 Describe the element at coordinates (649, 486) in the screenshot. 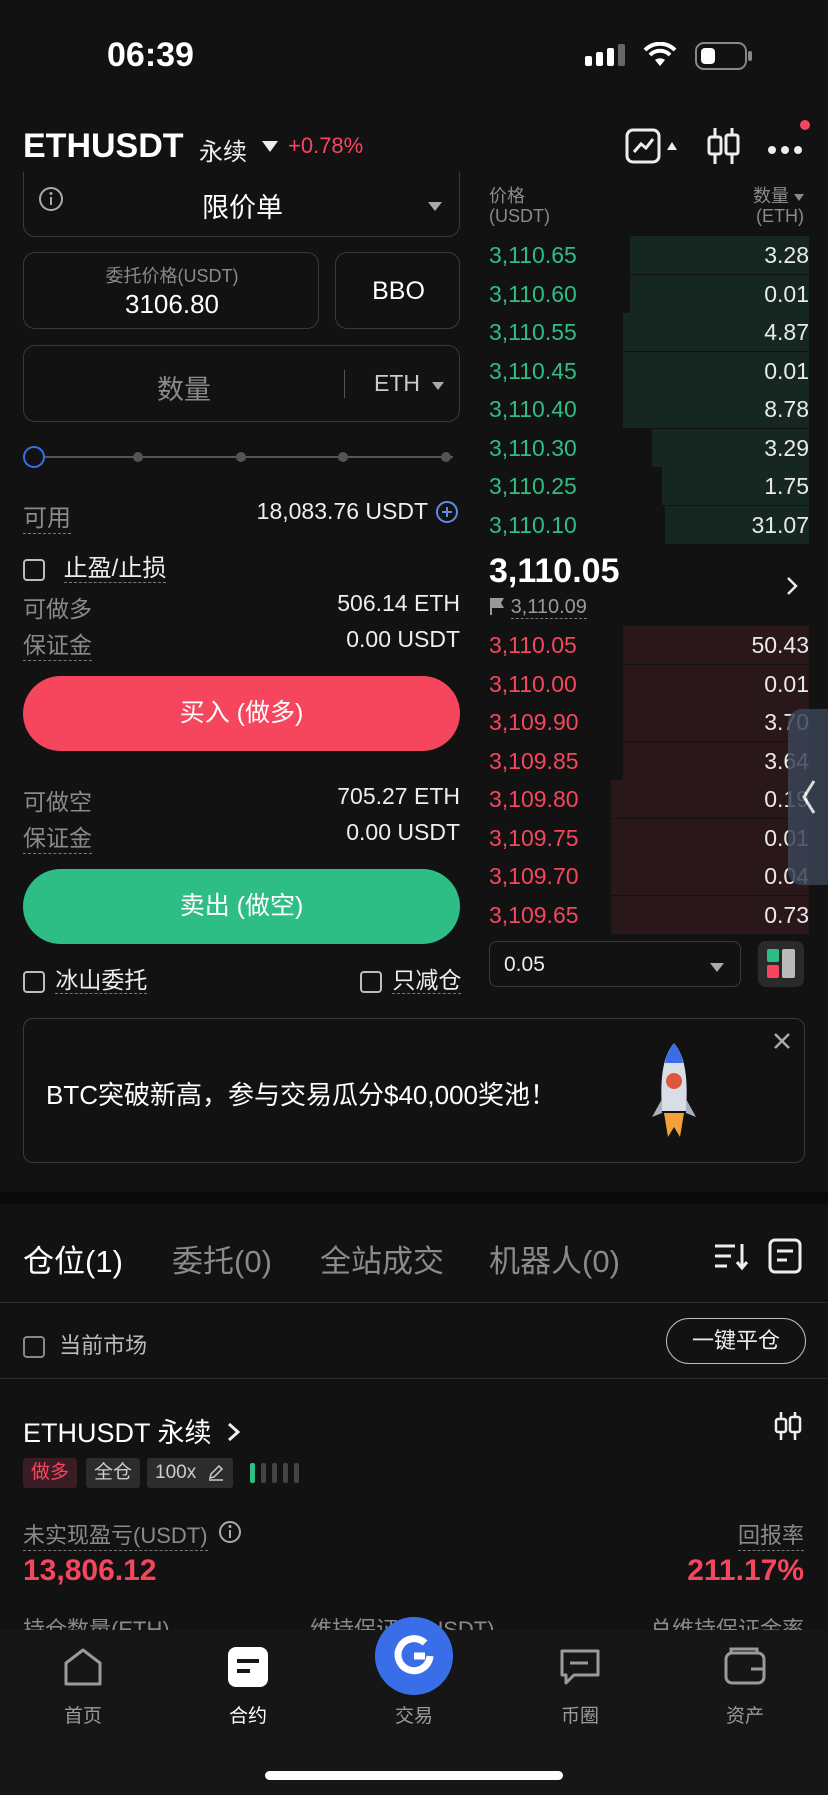

I see `ask-row: 3,110.25 1.75` at that location.